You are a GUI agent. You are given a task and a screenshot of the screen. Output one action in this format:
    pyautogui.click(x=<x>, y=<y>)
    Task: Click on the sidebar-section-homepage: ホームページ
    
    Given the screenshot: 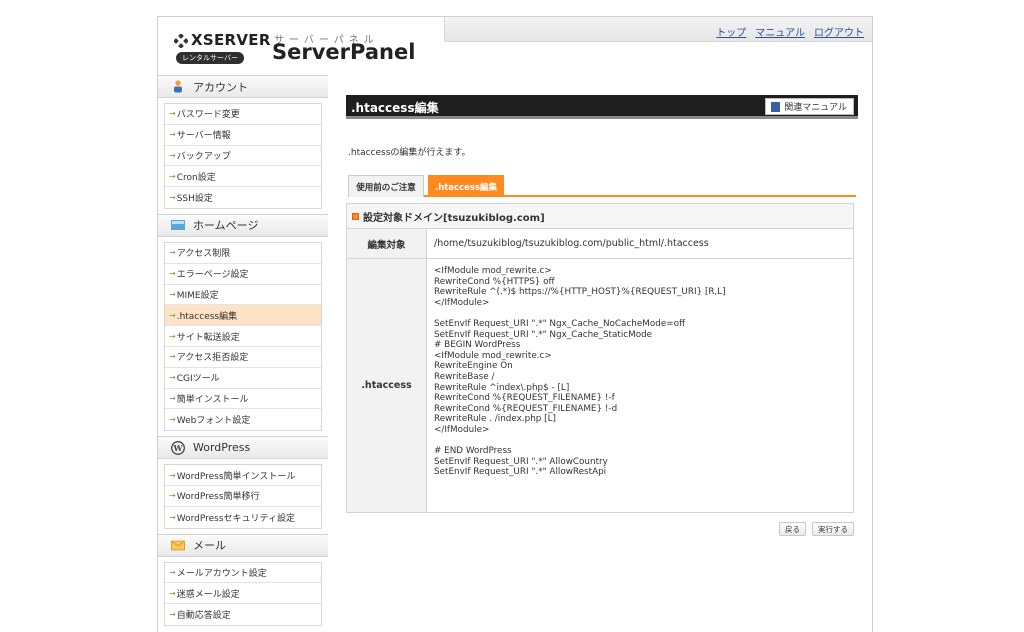 What is the action you would take?
    pyautogui.click(x=243, y=225)
    